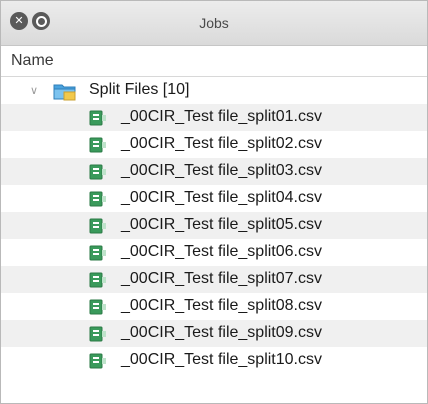 The height and width of the screenshot is (404, 428). I want to click on column-header-label: Name, so click(32, 60).